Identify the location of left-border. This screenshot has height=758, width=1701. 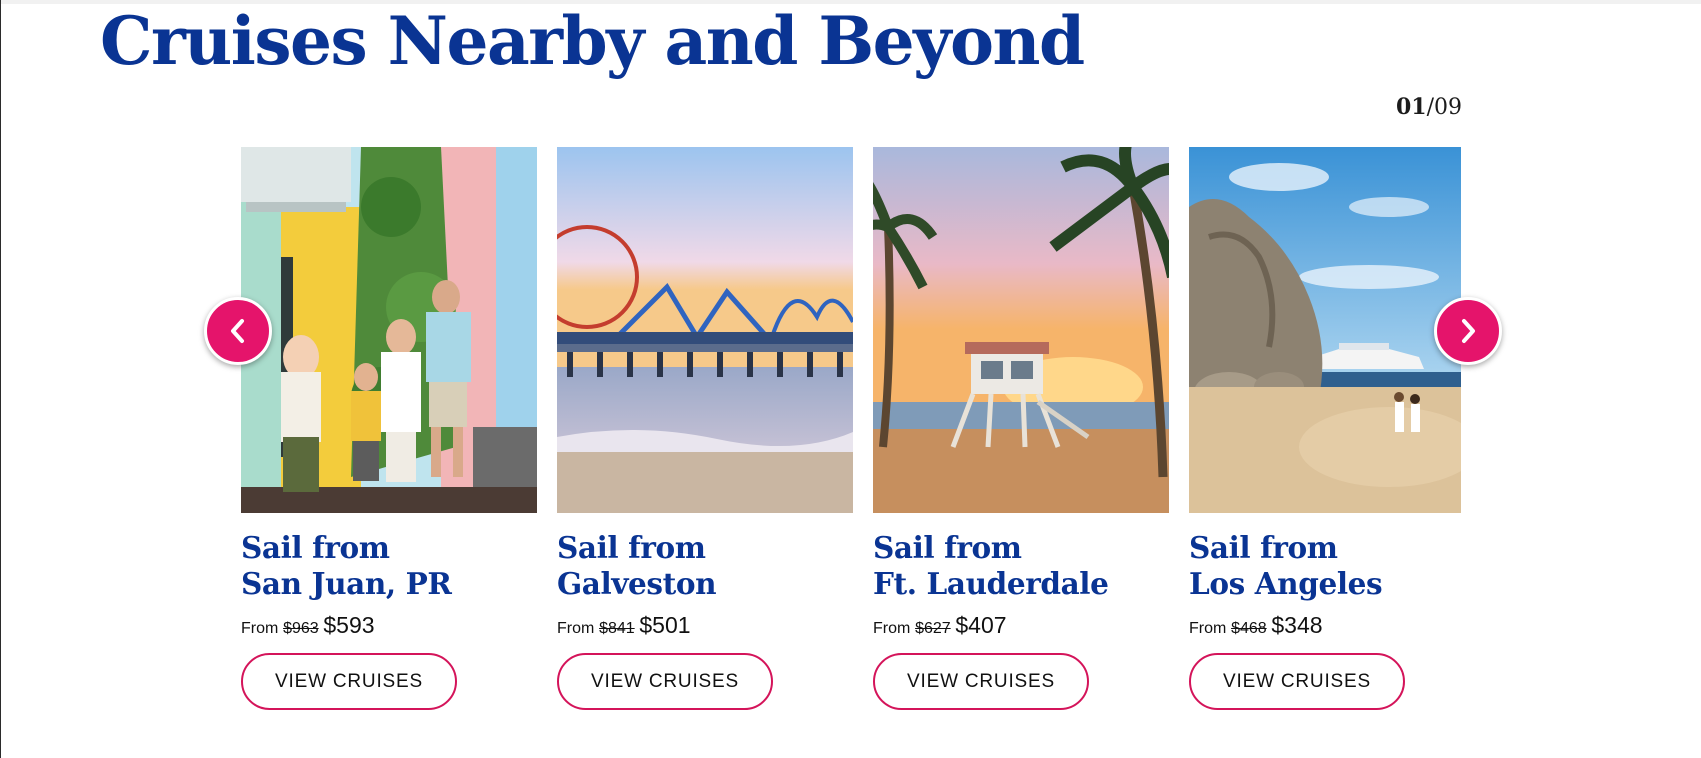
(0, 379).